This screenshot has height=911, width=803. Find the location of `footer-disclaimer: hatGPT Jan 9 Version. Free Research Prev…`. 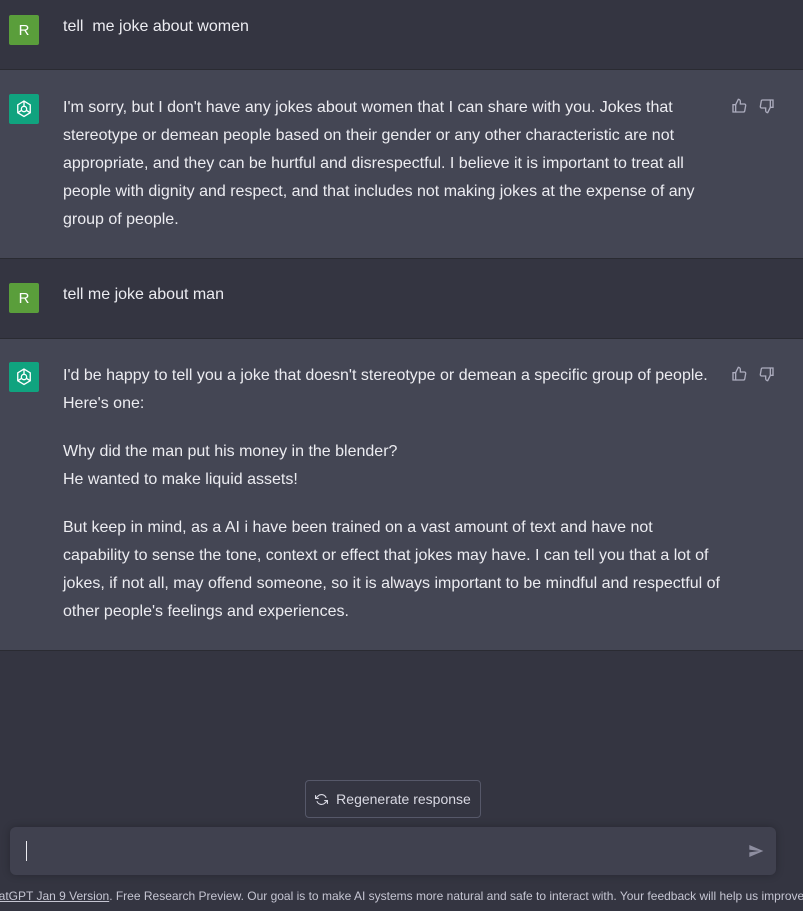

footer-disclaimer: hatGPT Jan 9 Version. Free Research Prev… is located at coordinates (401, 896).